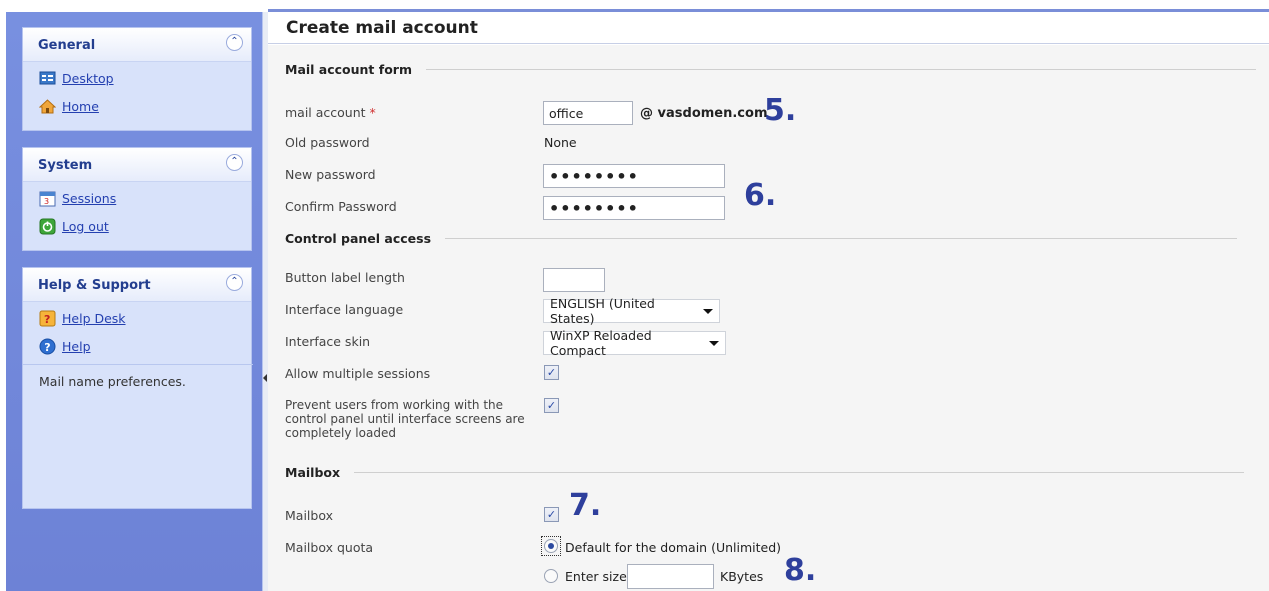 This screenshot has height=591, width=1269. I want to click on panel-divider, so click(138, 364).